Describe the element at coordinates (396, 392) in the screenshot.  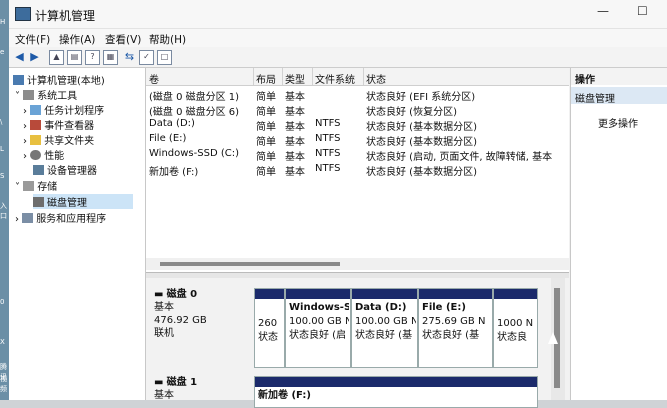
I see `partition-new-volume: 新加卷 (F:)` at that location.